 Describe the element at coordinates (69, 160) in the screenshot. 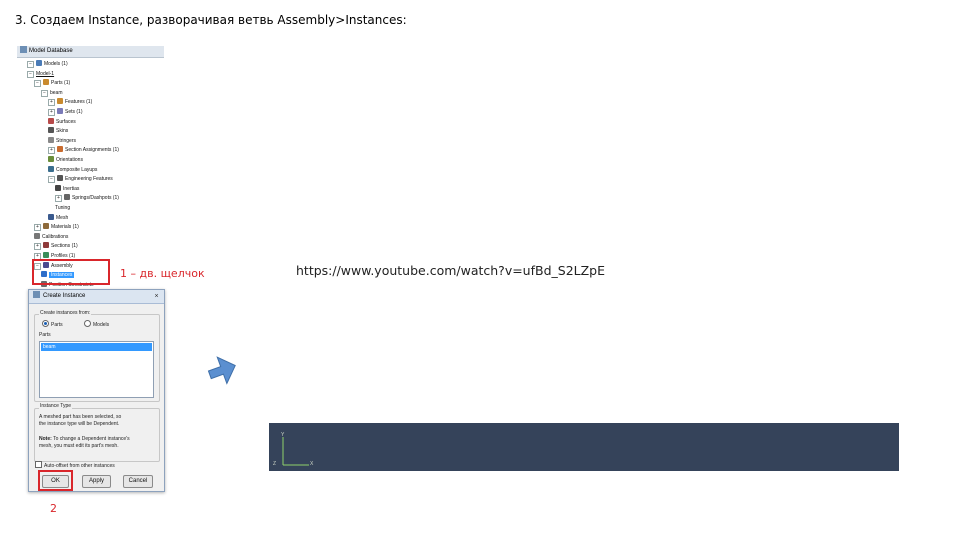

I see `tree-item-label: Orientations` at that location.